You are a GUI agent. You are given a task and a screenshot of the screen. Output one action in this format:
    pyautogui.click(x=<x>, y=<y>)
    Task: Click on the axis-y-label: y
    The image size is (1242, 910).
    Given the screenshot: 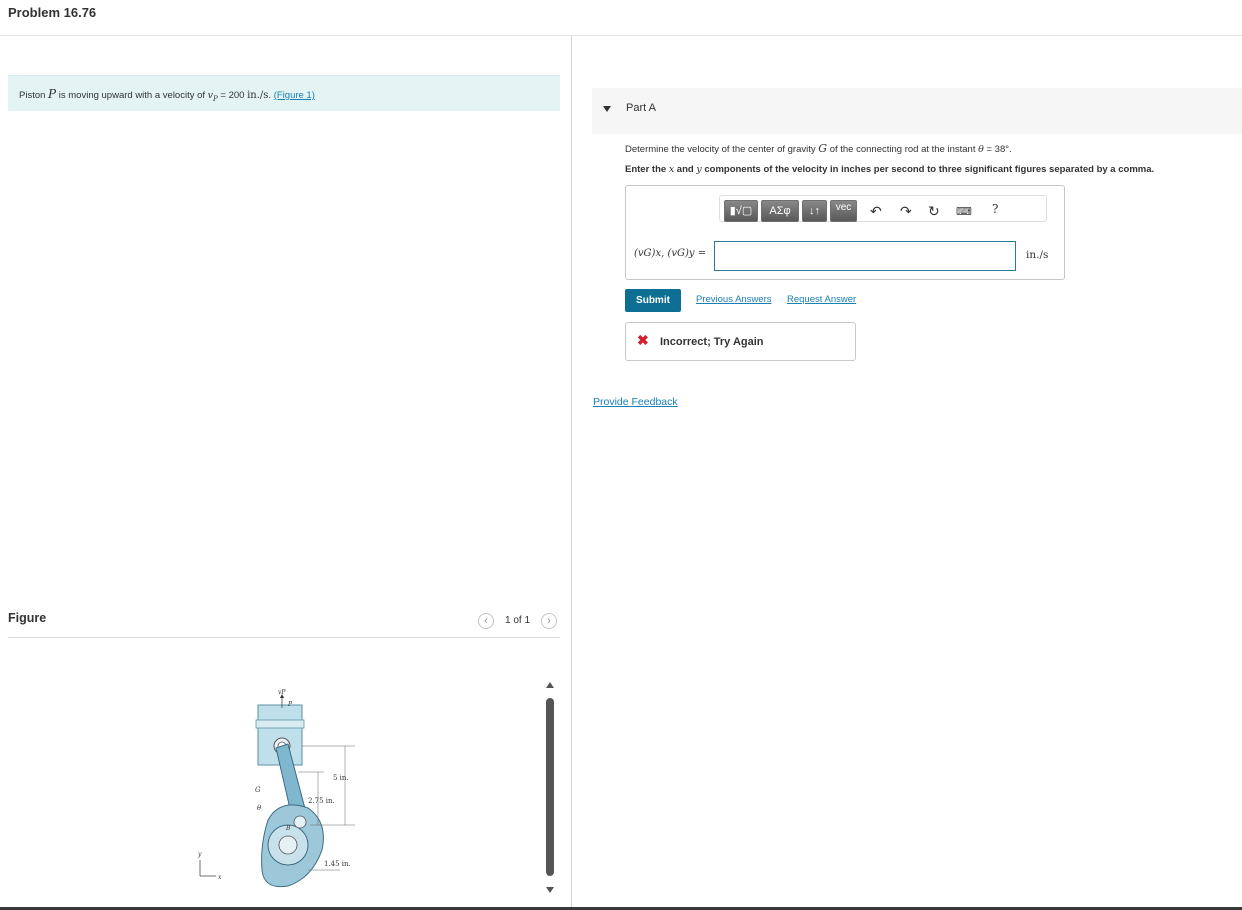 What is the action you would take?
    pyautogui.click(x=199, y=854)
    